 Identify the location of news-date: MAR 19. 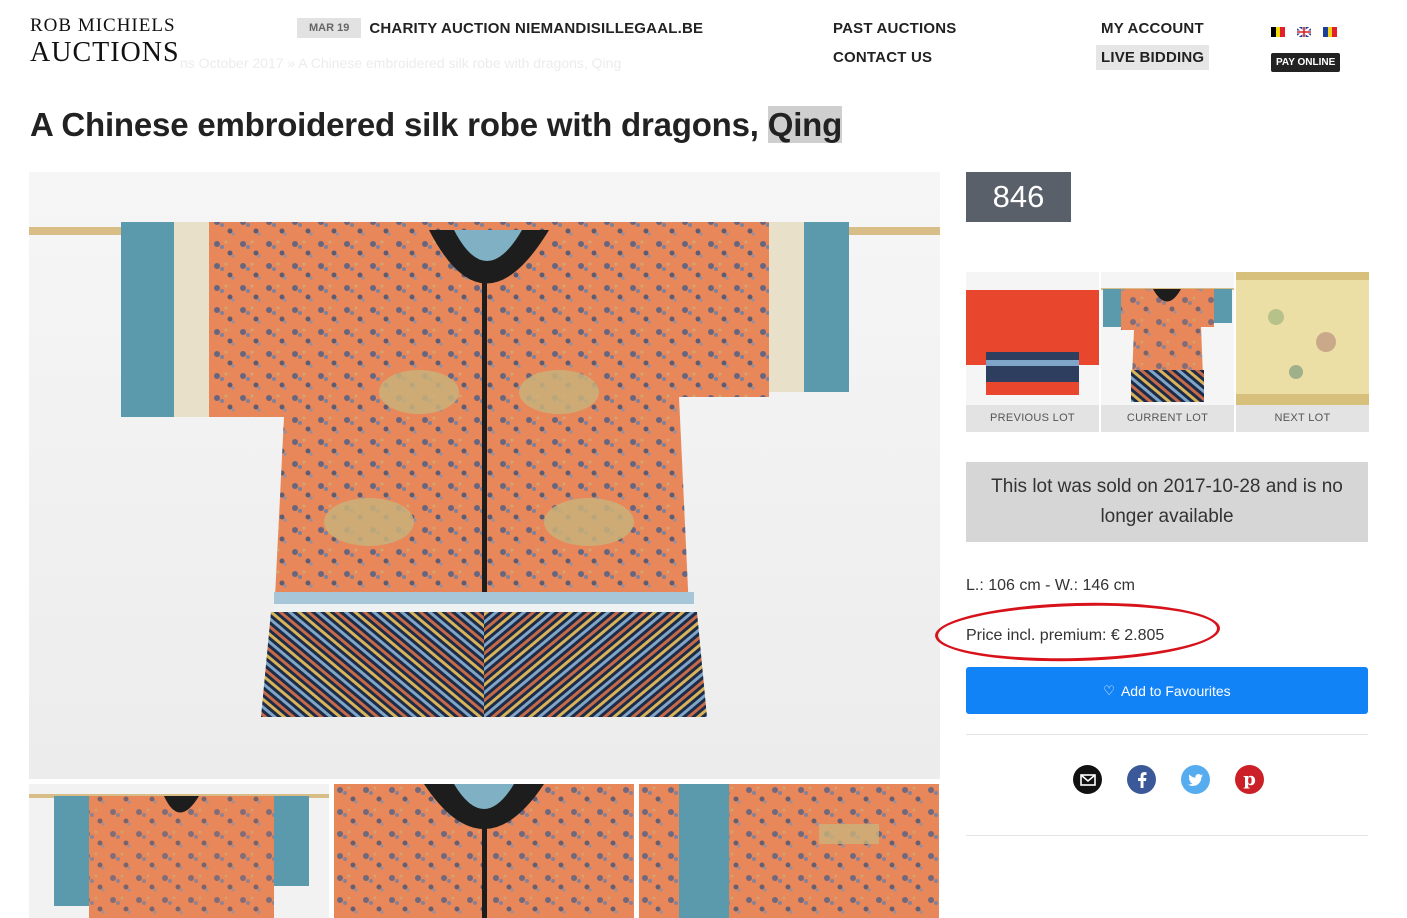
(329, 28).